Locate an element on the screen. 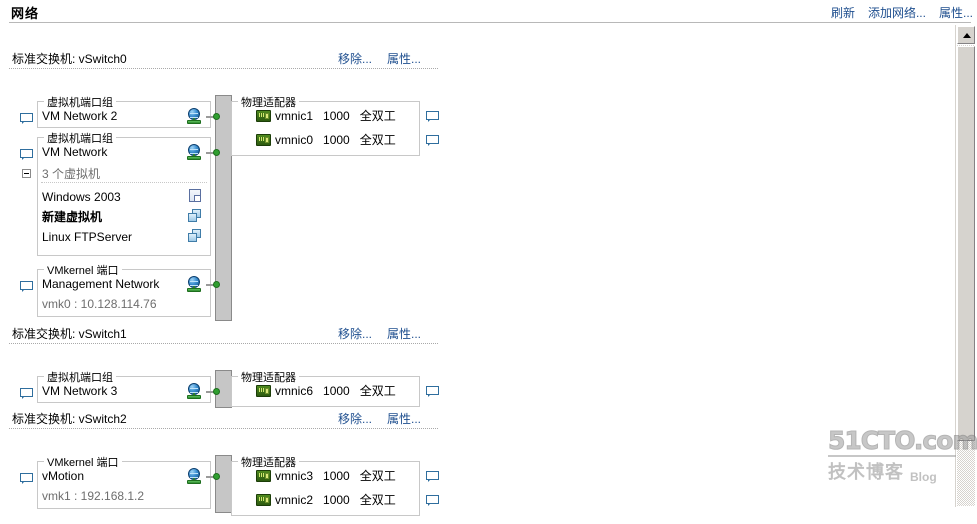 The width and height of the screenshot is (977, 524). page-title: 网络 is located at coordinates (25, 13).